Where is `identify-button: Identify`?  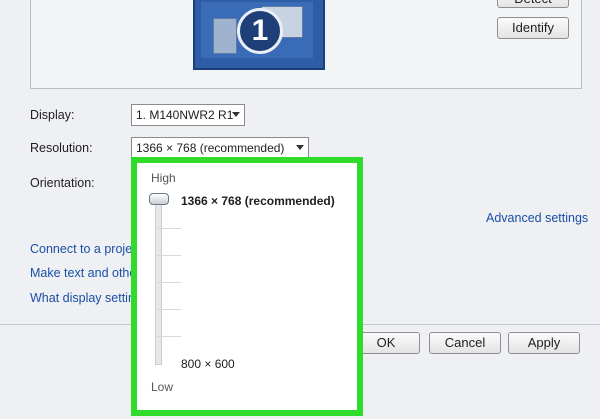 identify-button: Identify is located at coordinates (533, 28).